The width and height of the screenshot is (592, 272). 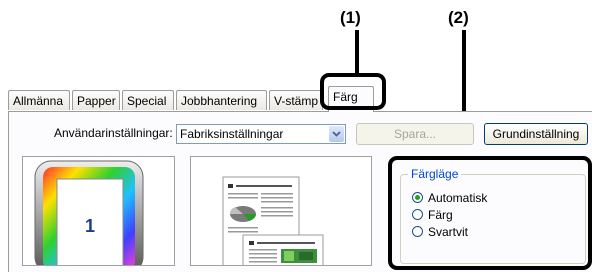 I want to click on callout-label-2: (2), so click(x=458, y=17).